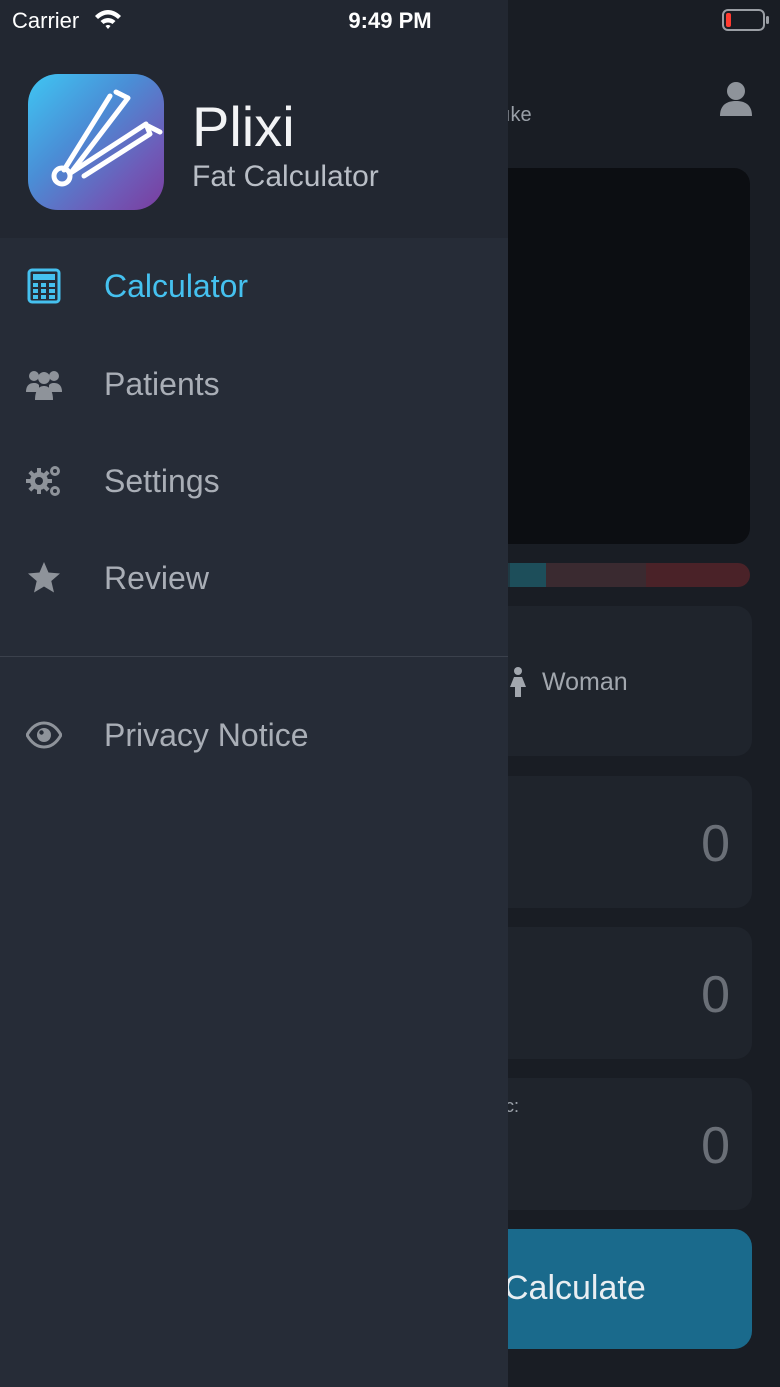 The width and height of the screenshot is (780, 1387). Describe the element at coordinates (745, 20) in the screenshot. I see `battery-icon` at that location.